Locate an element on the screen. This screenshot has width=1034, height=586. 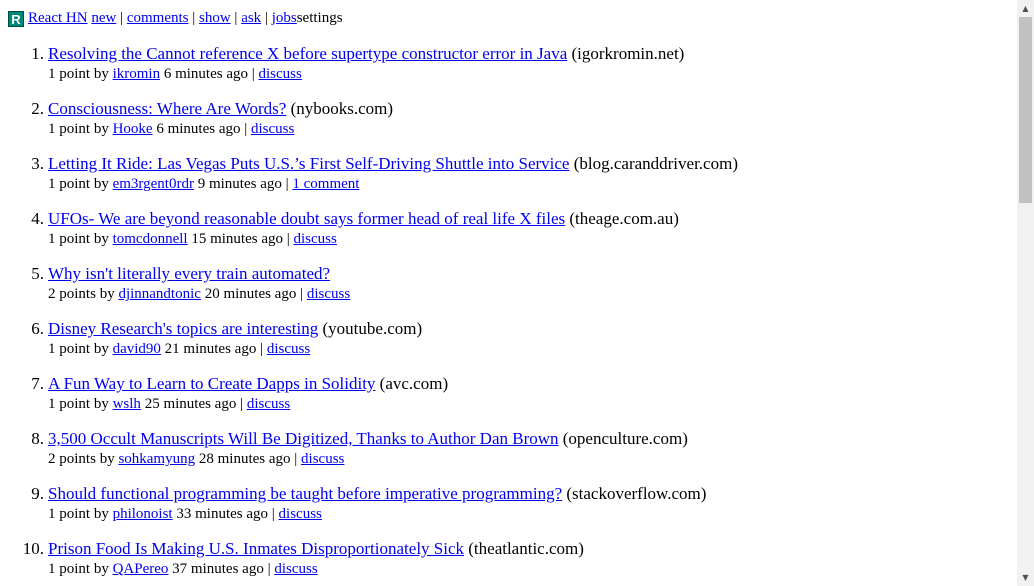
settings-link: settings is located at coordinates (320, 18).